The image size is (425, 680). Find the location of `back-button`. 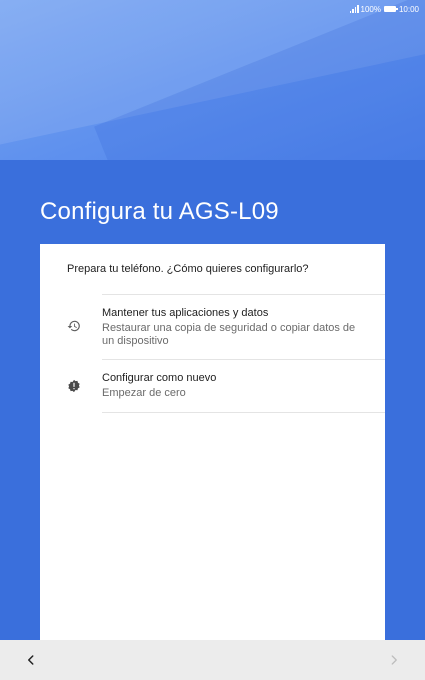

back-button is located at coordinates (31, 660).